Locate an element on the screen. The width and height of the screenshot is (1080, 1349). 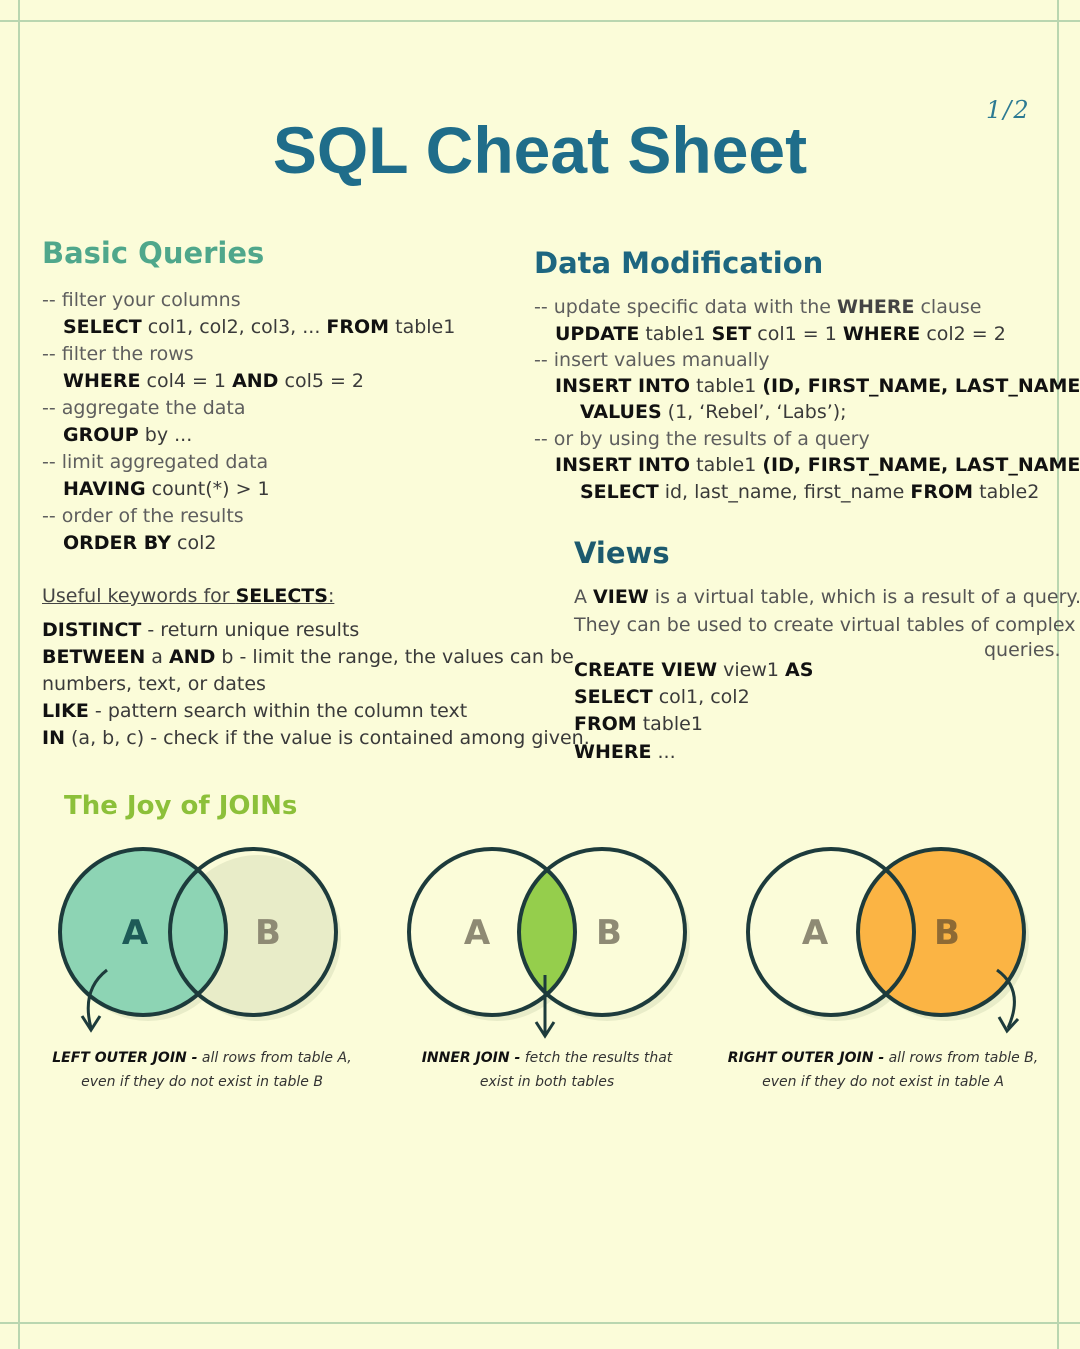
basic-comment-4: -- limit aggregated data is located at coordinates (155, 462).